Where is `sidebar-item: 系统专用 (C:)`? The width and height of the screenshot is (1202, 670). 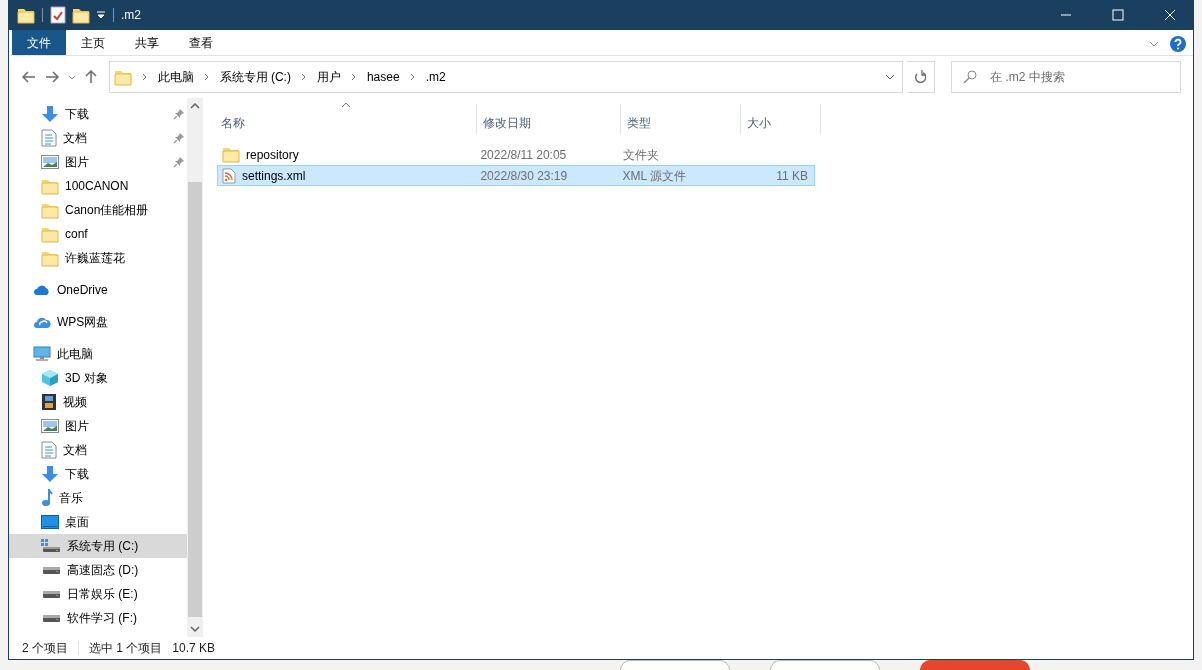
sidebar-item: 系统专用 (C:) is located at coordinates (98, 546).